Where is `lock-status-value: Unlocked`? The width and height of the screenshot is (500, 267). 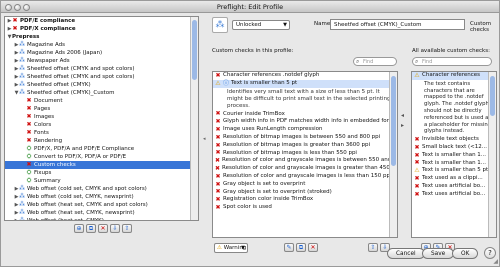
lock-status-value: Unlocked is located at coordinates (249, 25).